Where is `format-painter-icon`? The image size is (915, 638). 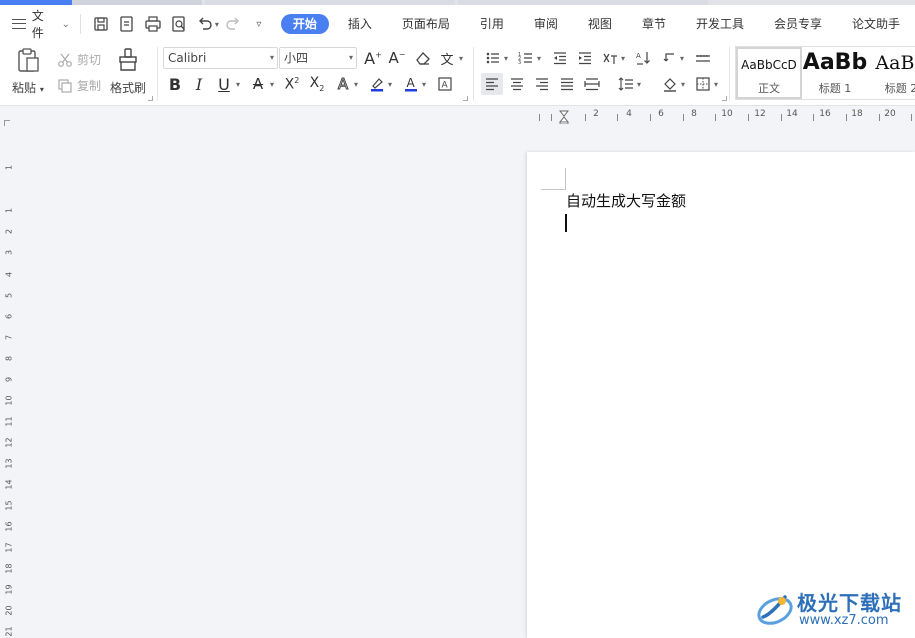 format-painter-icon is located at coordinates (128, 59).